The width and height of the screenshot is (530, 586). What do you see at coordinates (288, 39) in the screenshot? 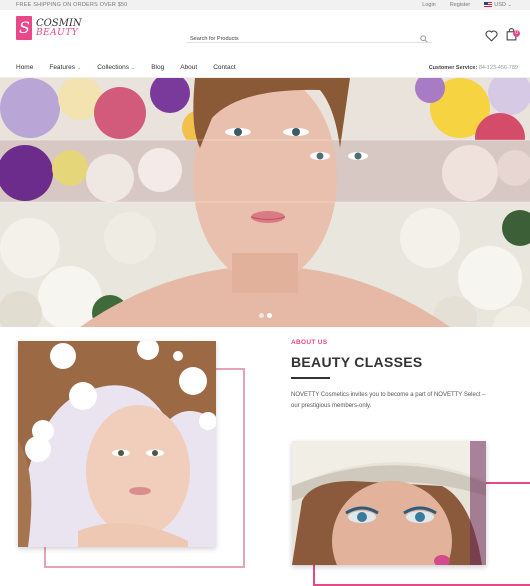
I see `search-input` at bounding box center [288, 39].